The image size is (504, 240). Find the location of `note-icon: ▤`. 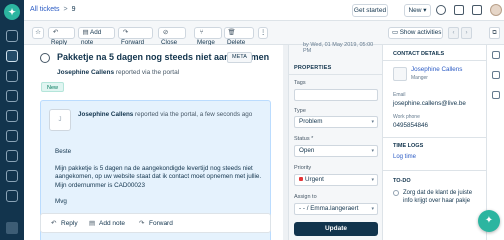

note-icon: ▤ is located at coordinates (92, 223).